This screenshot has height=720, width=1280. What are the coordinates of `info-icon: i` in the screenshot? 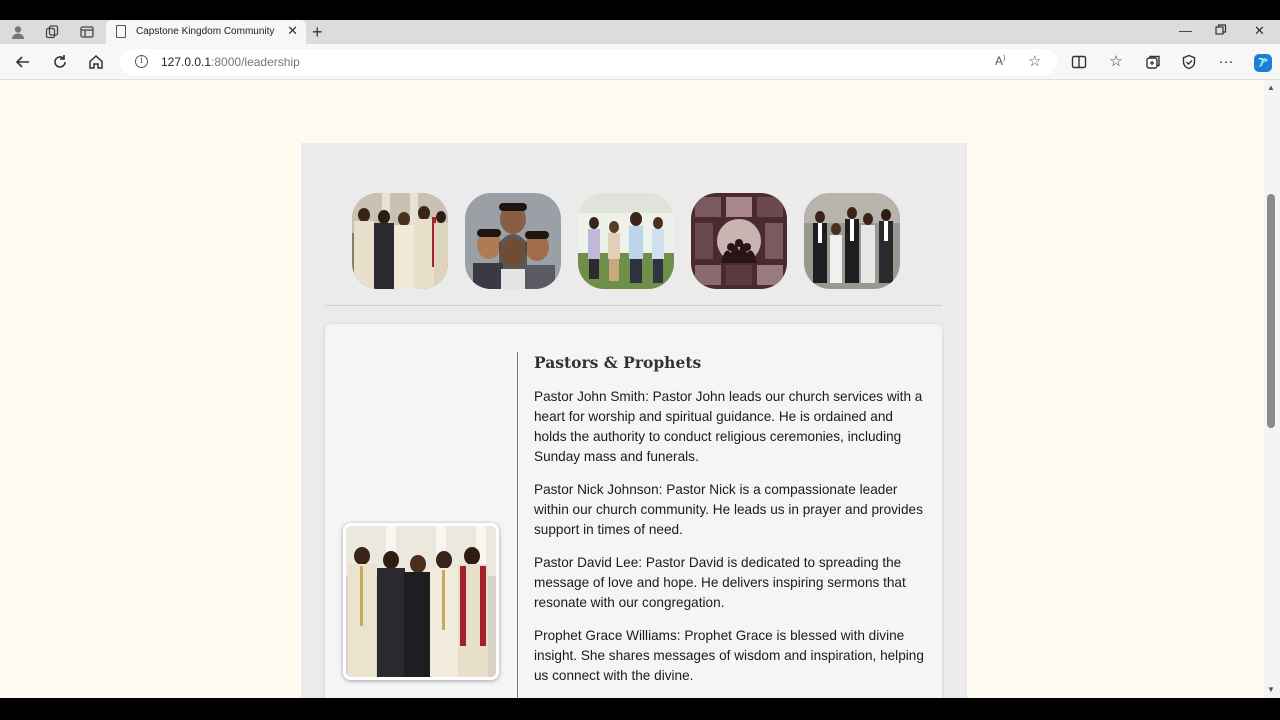 It's located at (141, 61).